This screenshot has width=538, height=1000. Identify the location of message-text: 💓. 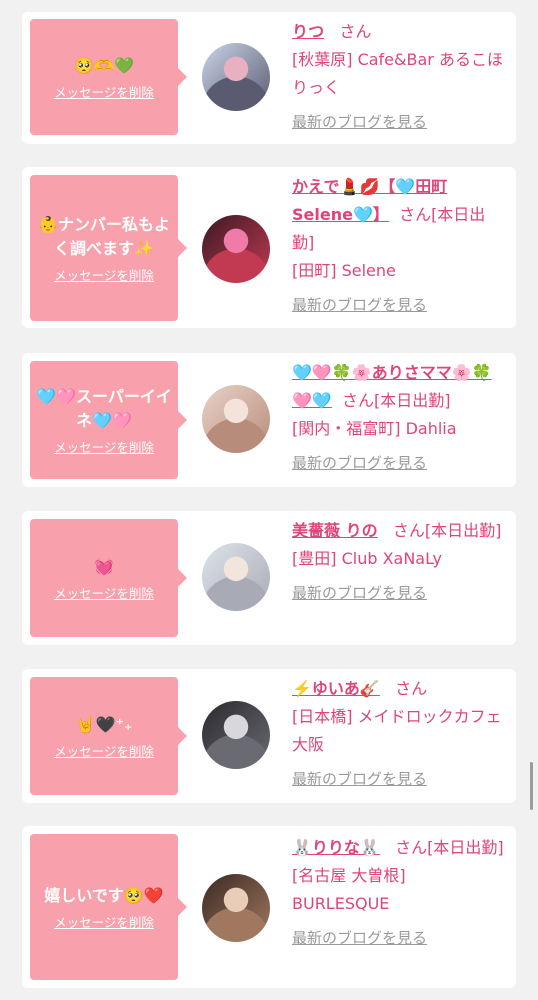
(104, 566).